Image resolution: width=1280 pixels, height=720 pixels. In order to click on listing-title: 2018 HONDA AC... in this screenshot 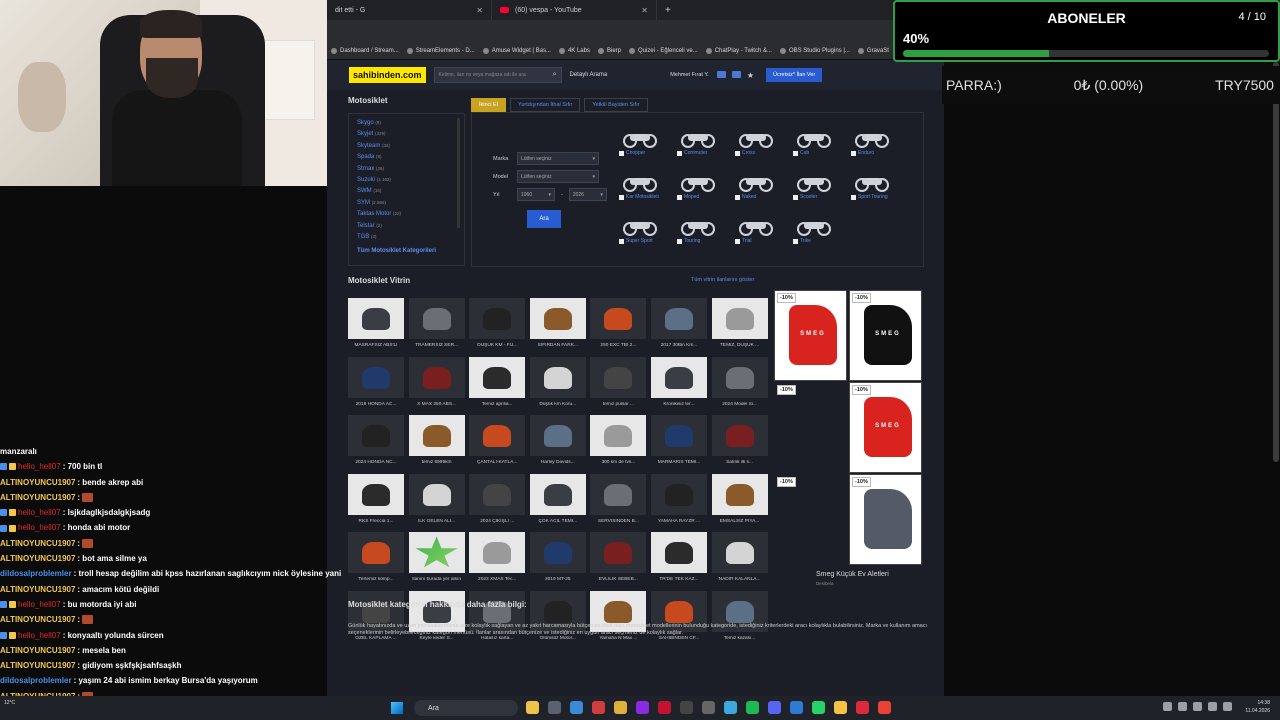, I will do `click(376, 404)`.